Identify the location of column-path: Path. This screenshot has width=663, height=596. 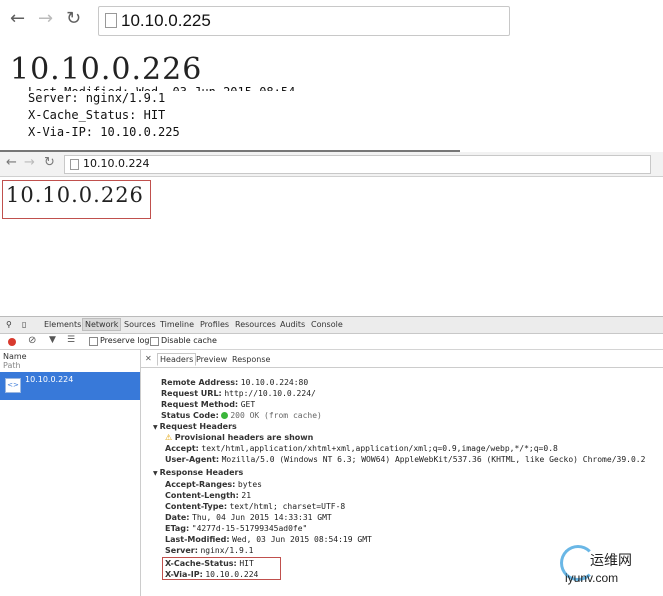
(12, 365).